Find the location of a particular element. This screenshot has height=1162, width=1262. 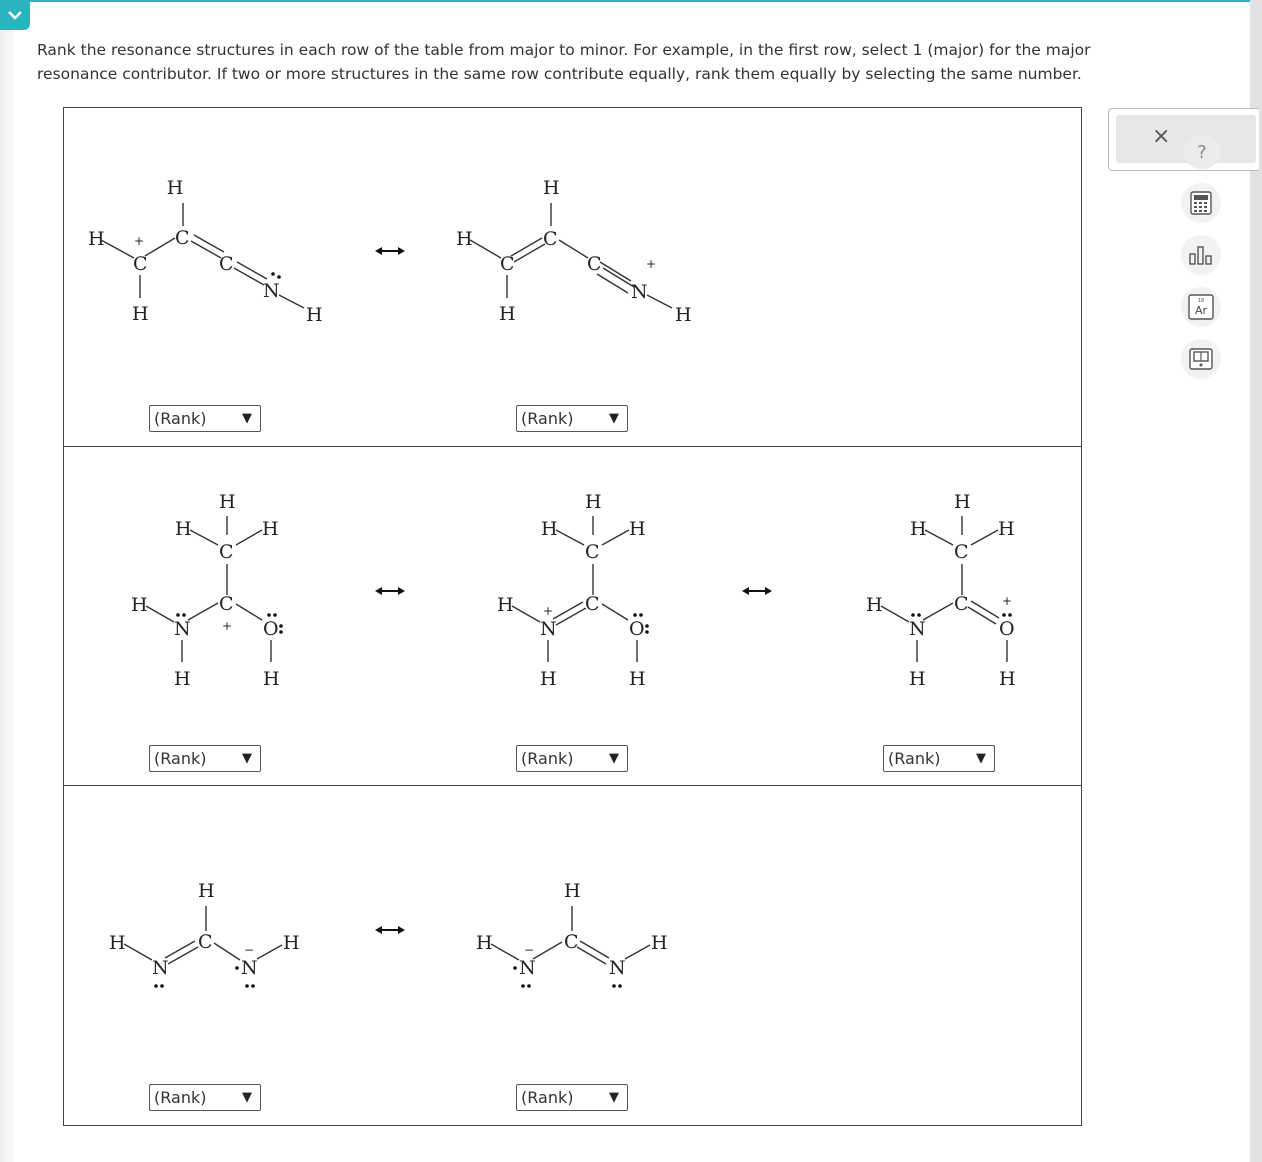

rank-select-r3-s1: (Rank) ▼ is located at coordinates (205, 1097).